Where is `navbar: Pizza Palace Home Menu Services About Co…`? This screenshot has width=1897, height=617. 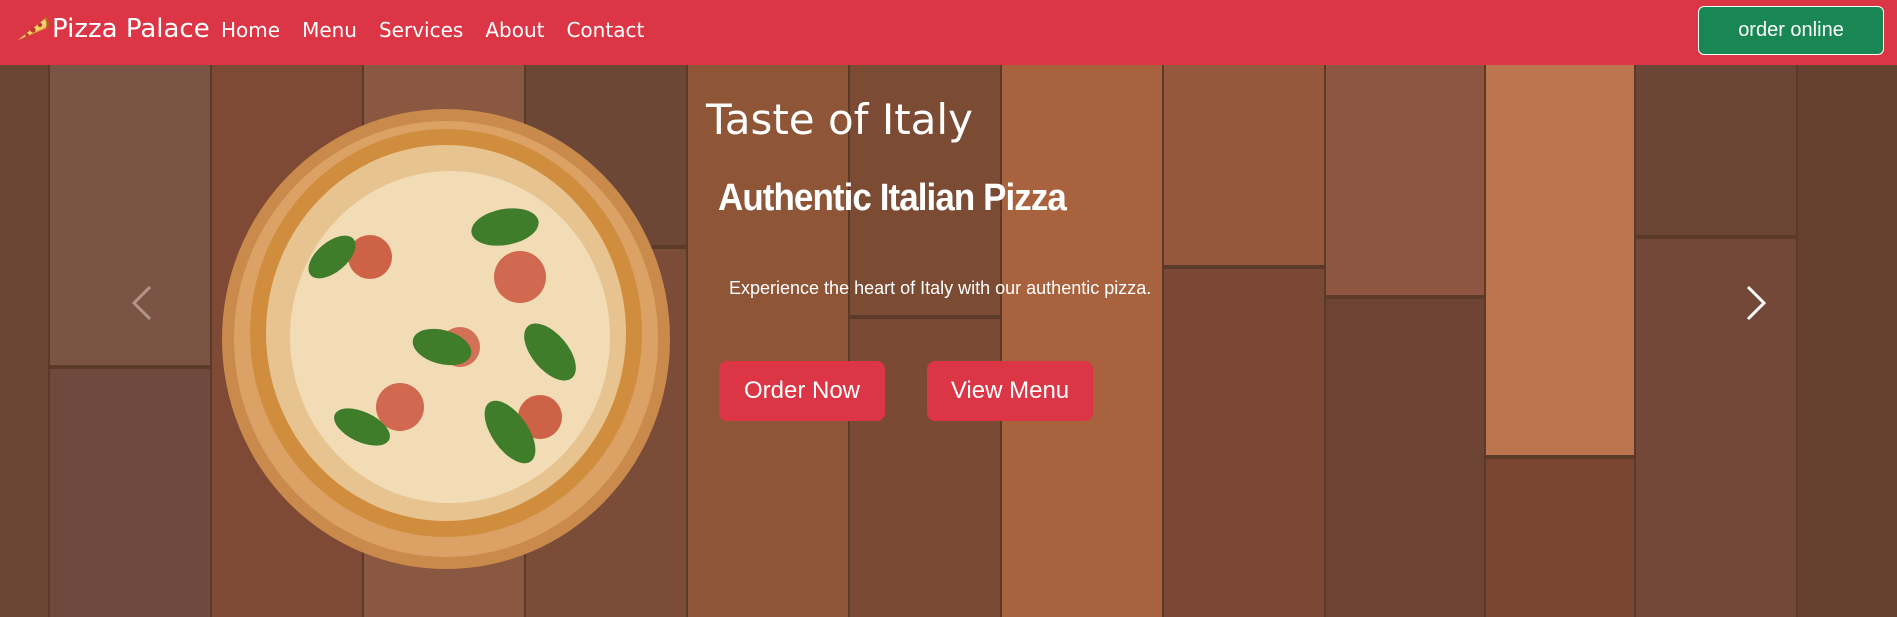
navbar: Pizza Palace Home Menu Services About Co… is located at coordinates (948, 32).